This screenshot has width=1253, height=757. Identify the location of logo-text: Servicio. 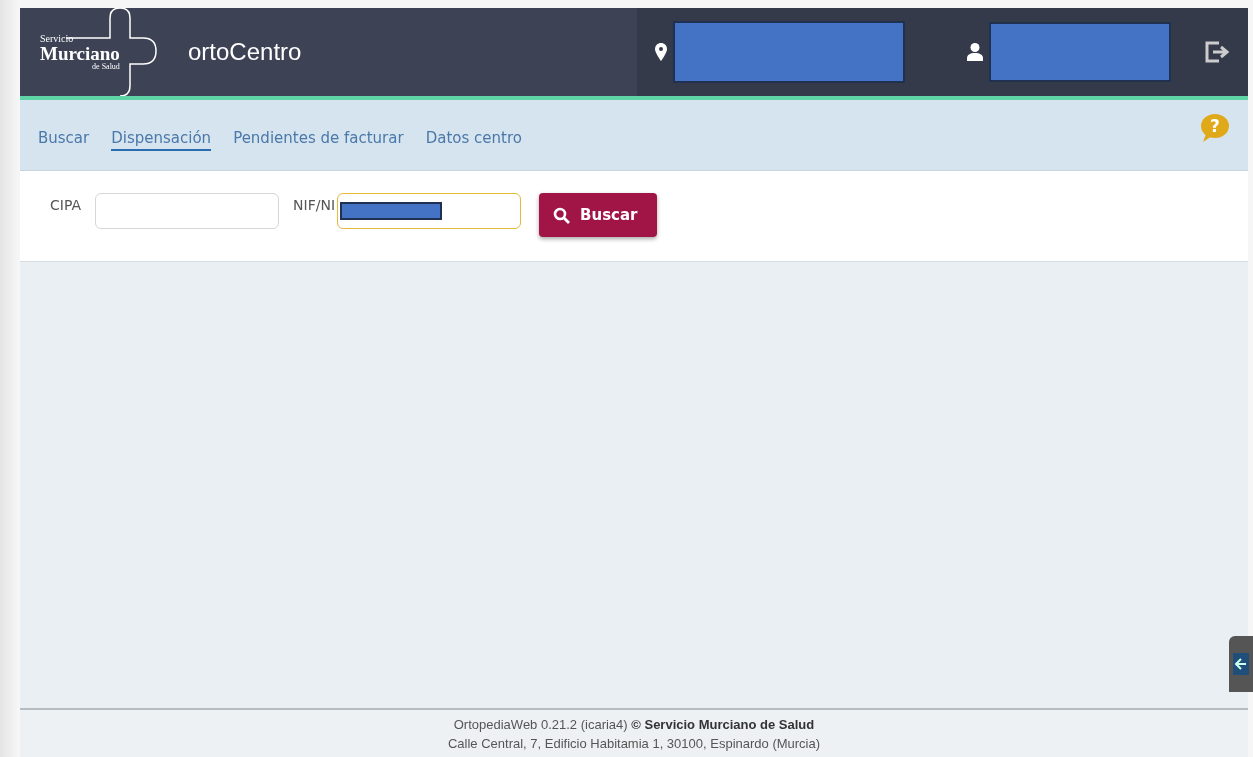
(57, 39).